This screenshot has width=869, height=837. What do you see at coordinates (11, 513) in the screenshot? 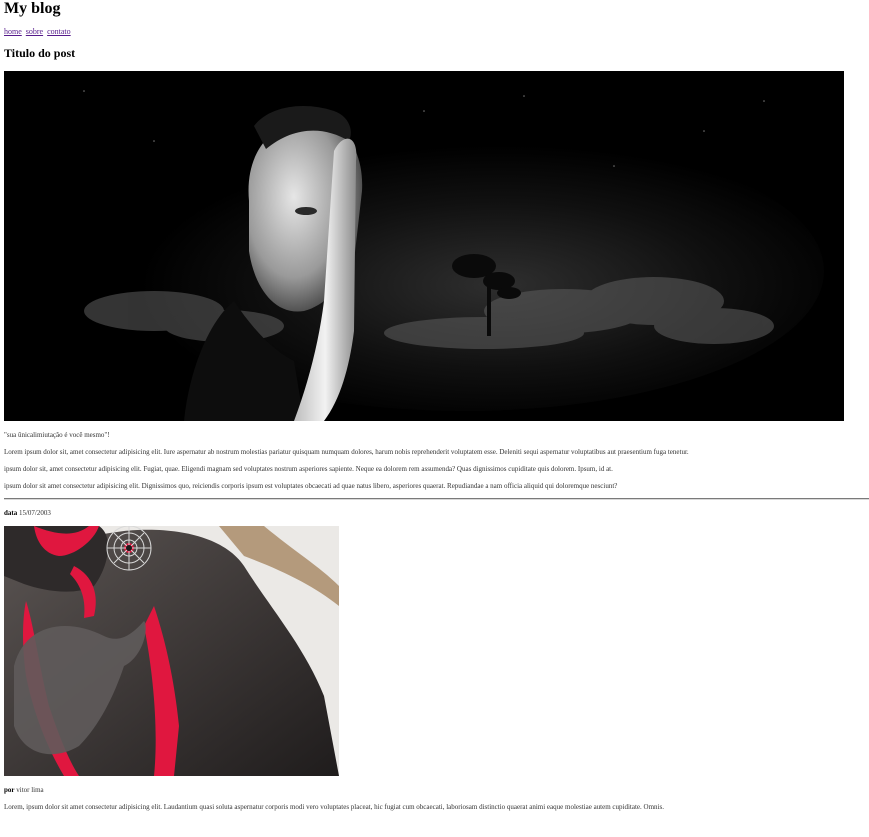
I see `date-label: data` at bounding box center [11, 513].